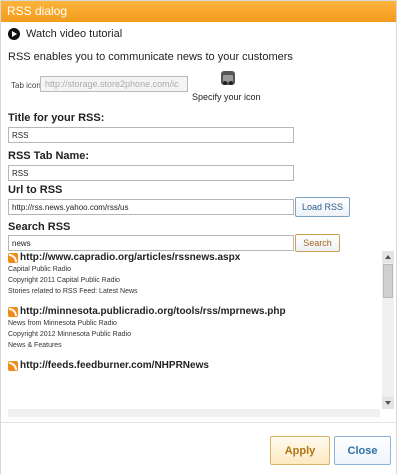 The image size is (397, 475). I want to click on watch-tutorial-link: Watch video tutorial, so click(65, 34).